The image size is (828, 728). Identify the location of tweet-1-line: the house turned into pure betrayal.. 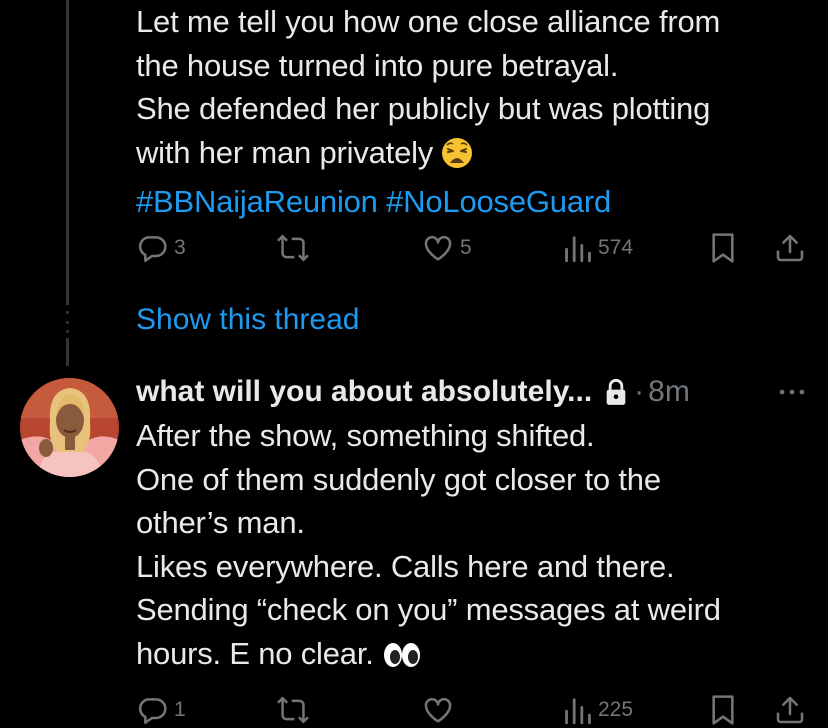
(377, 65).